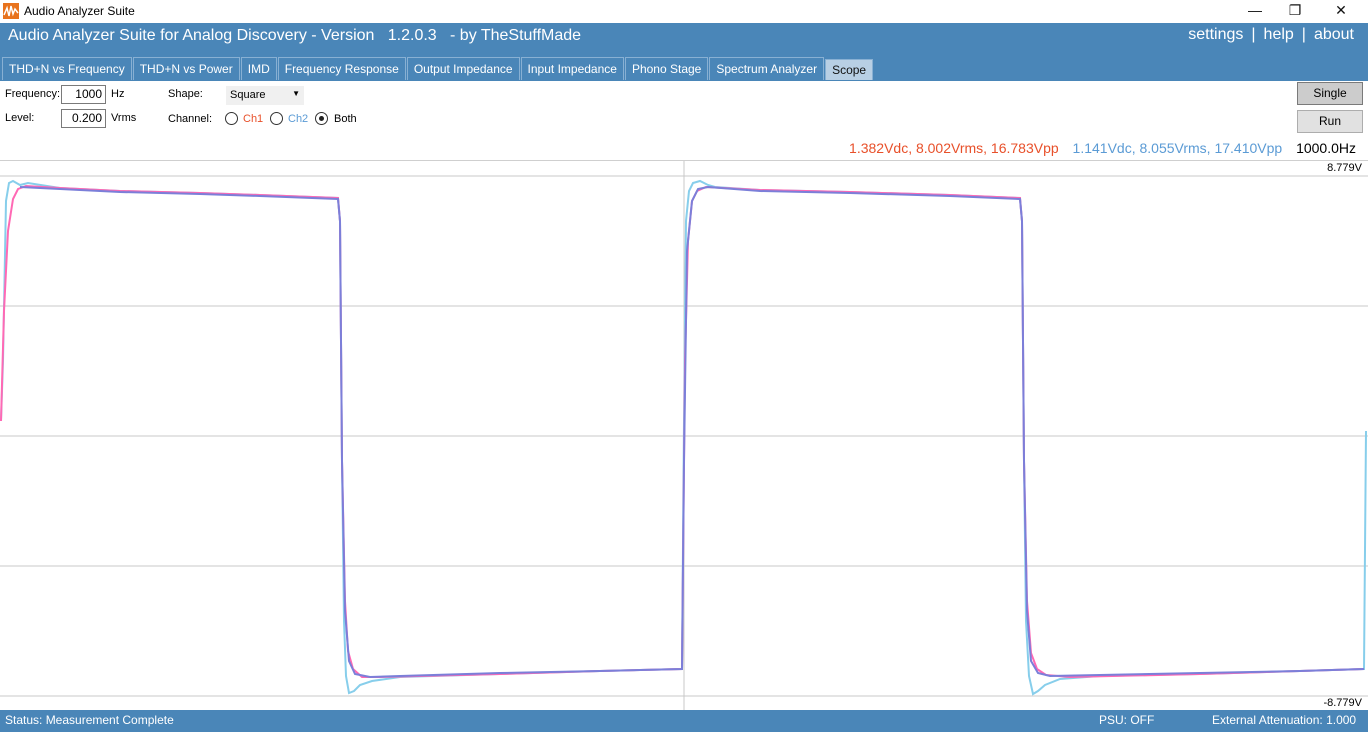 The height and width of the screenshot is (732, 1368). What do you see at coordinates (1279, 34) in the screenshot?
I see `help-link: help` at bounding box center [1279, 34].